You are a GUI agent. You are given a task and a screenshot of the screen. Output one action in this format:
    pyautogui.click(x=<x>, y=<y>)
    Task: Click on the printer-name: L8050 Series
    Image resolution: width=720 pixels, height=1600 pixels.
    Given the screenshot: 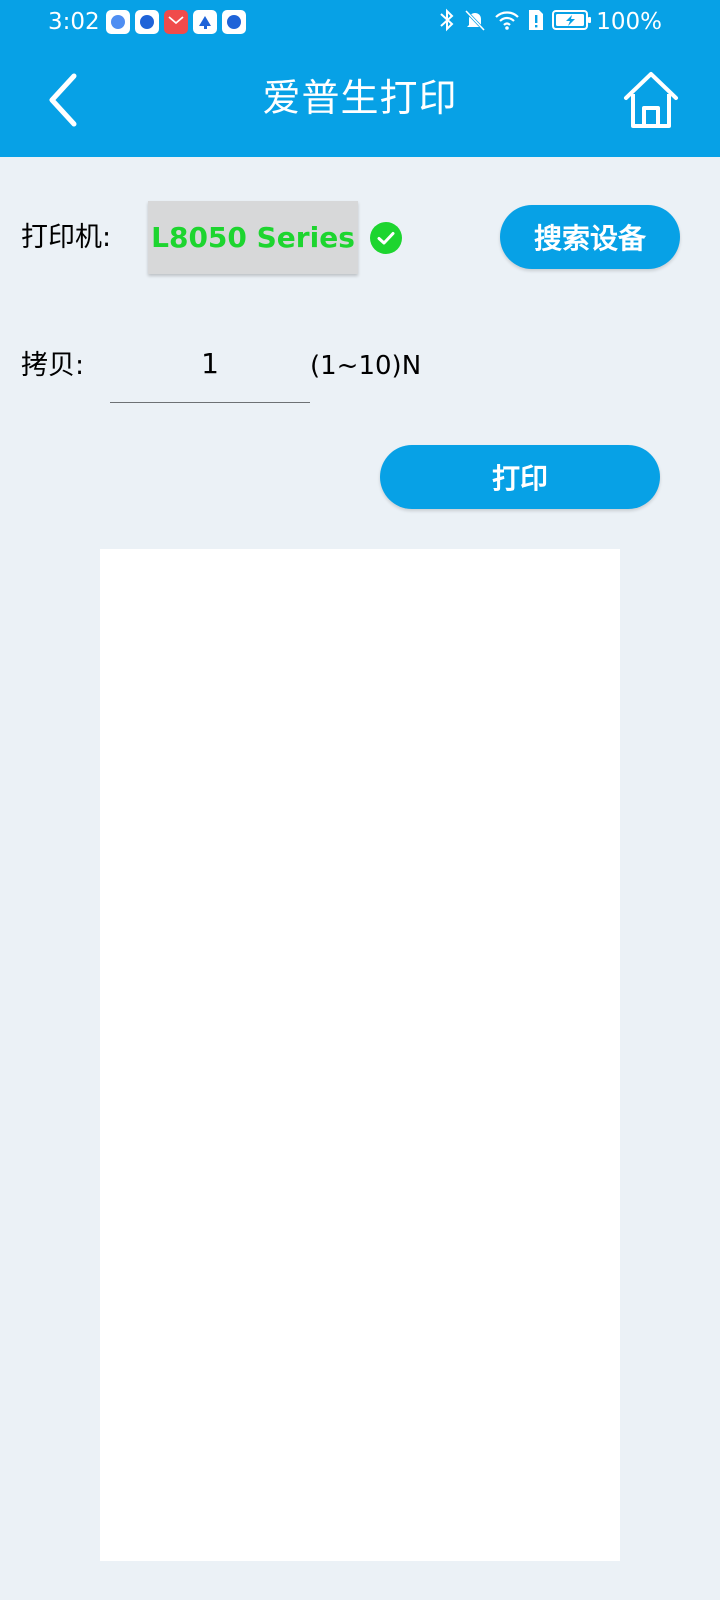 What is the action you would take?
    pyautogui.click(x=253, y=237)
    